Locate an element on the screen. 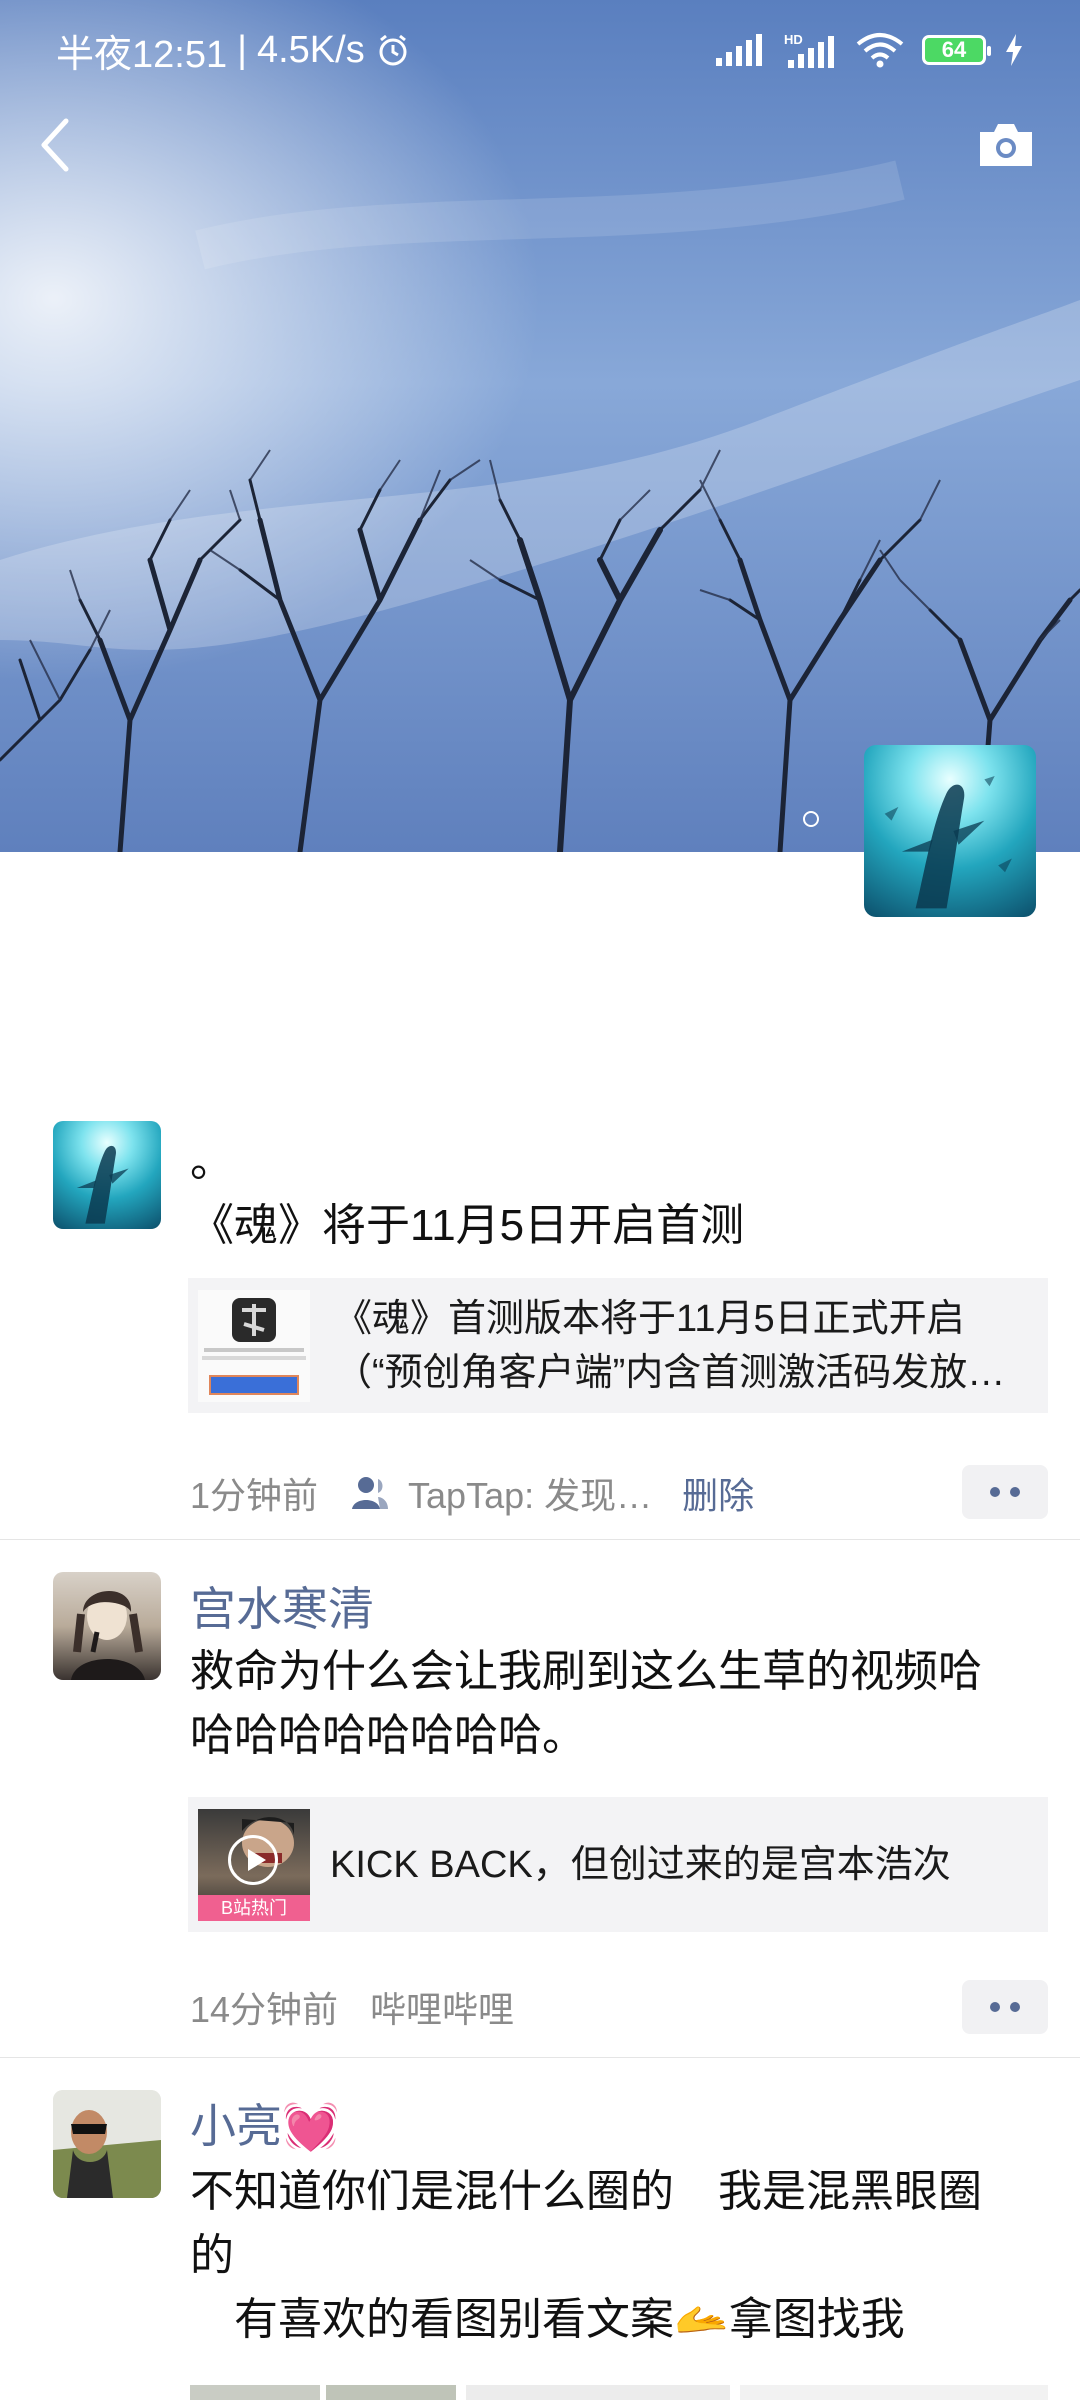 Image resolution: width=1080 pixels, height=2400 pixels. signal-hd-icon: HD is located at coordinates (809, 50).